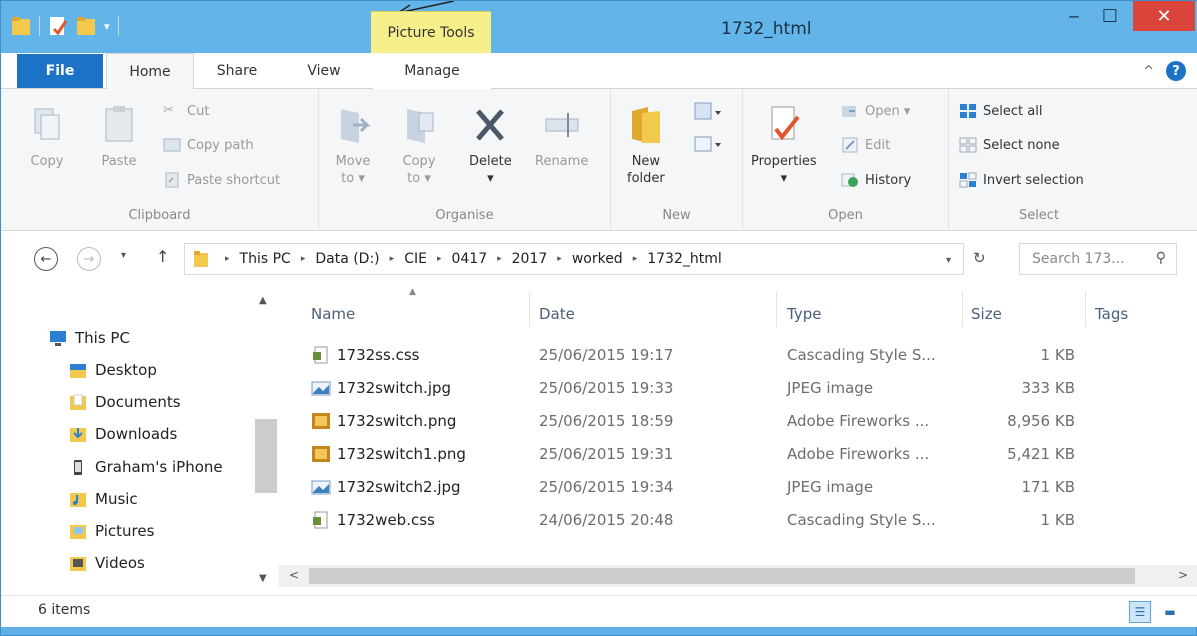 Image resolution: width=1197 pixels, height=636 pixels. I want to click on nav-item-iphone: Graham's iPhone, so click(146, 467).